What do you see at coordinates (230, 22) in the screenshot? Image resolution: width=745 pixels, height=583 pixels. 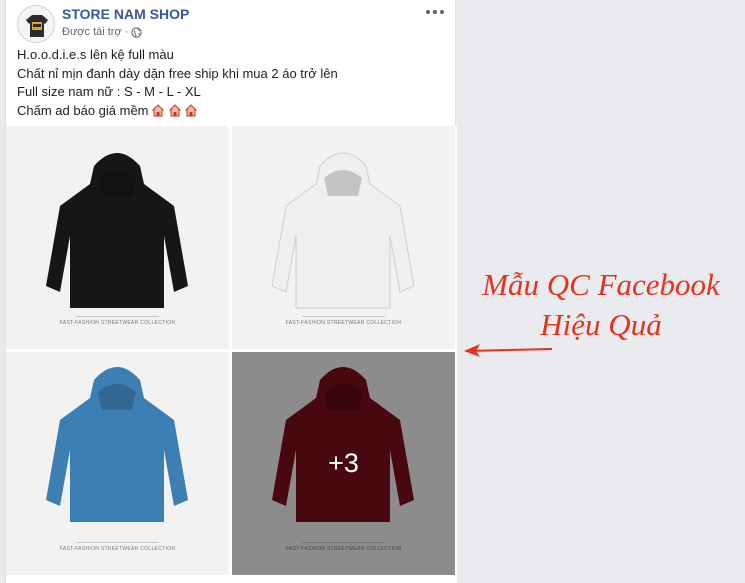 I see `post-header: STORE NAM SHOP Được tài trợ ·` at bounding box center [230, 22].